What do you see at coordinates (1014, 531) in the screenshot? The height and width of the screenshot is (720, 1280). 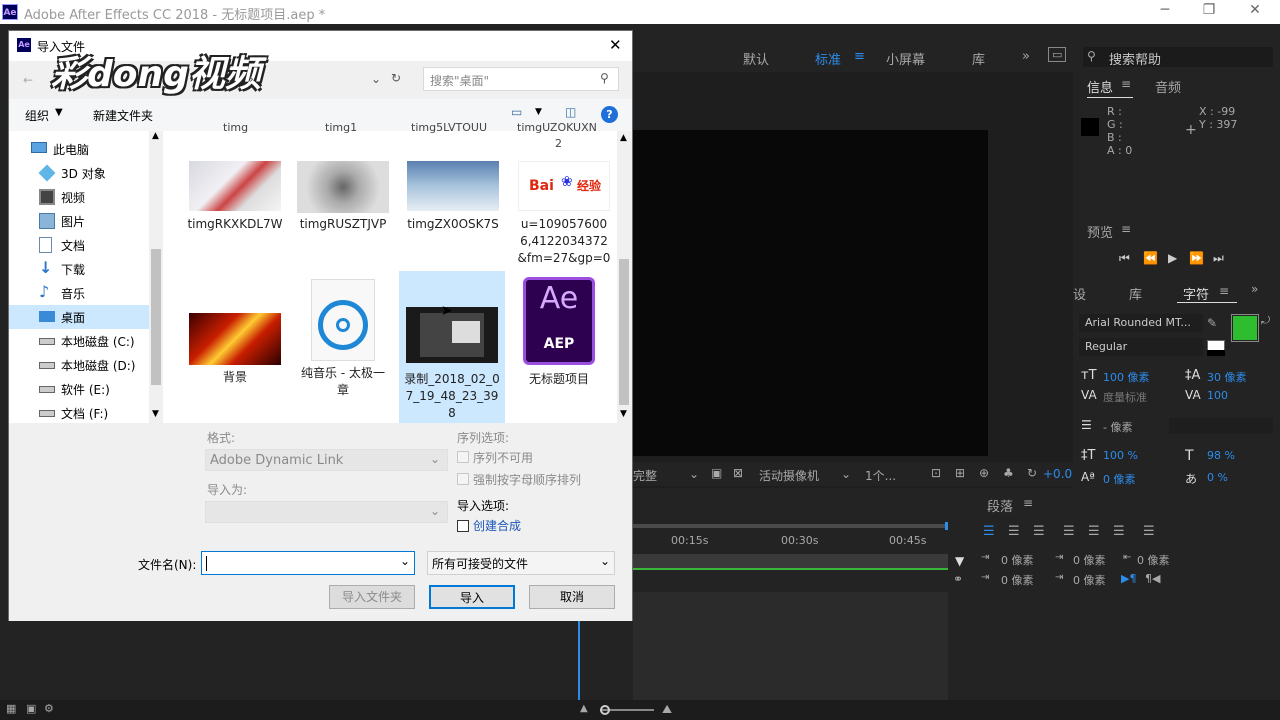 I see `align-center-icon: ☰` at bounding box center [1014, 531].